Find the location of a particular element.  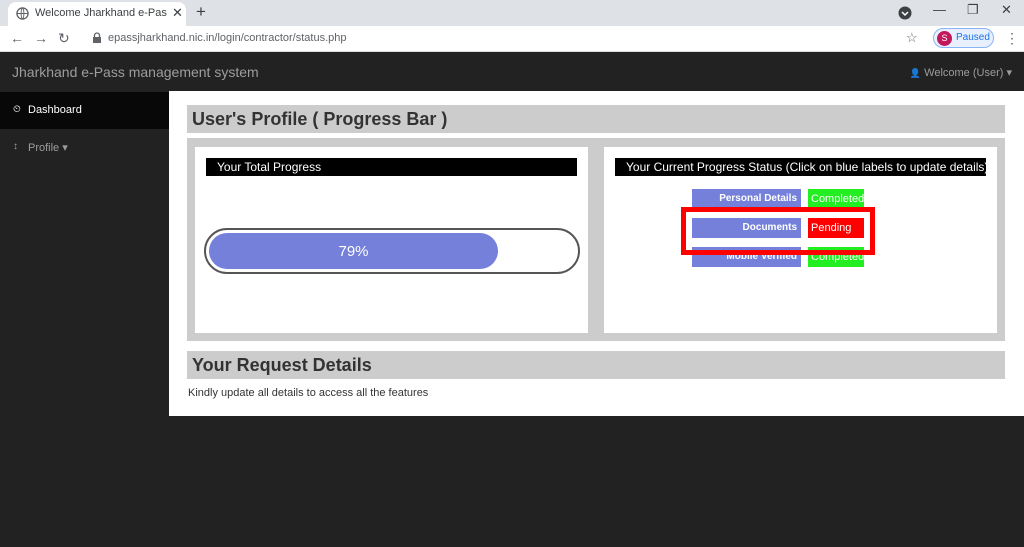

user-icon: 👤 is located at coordinates (915, 73).